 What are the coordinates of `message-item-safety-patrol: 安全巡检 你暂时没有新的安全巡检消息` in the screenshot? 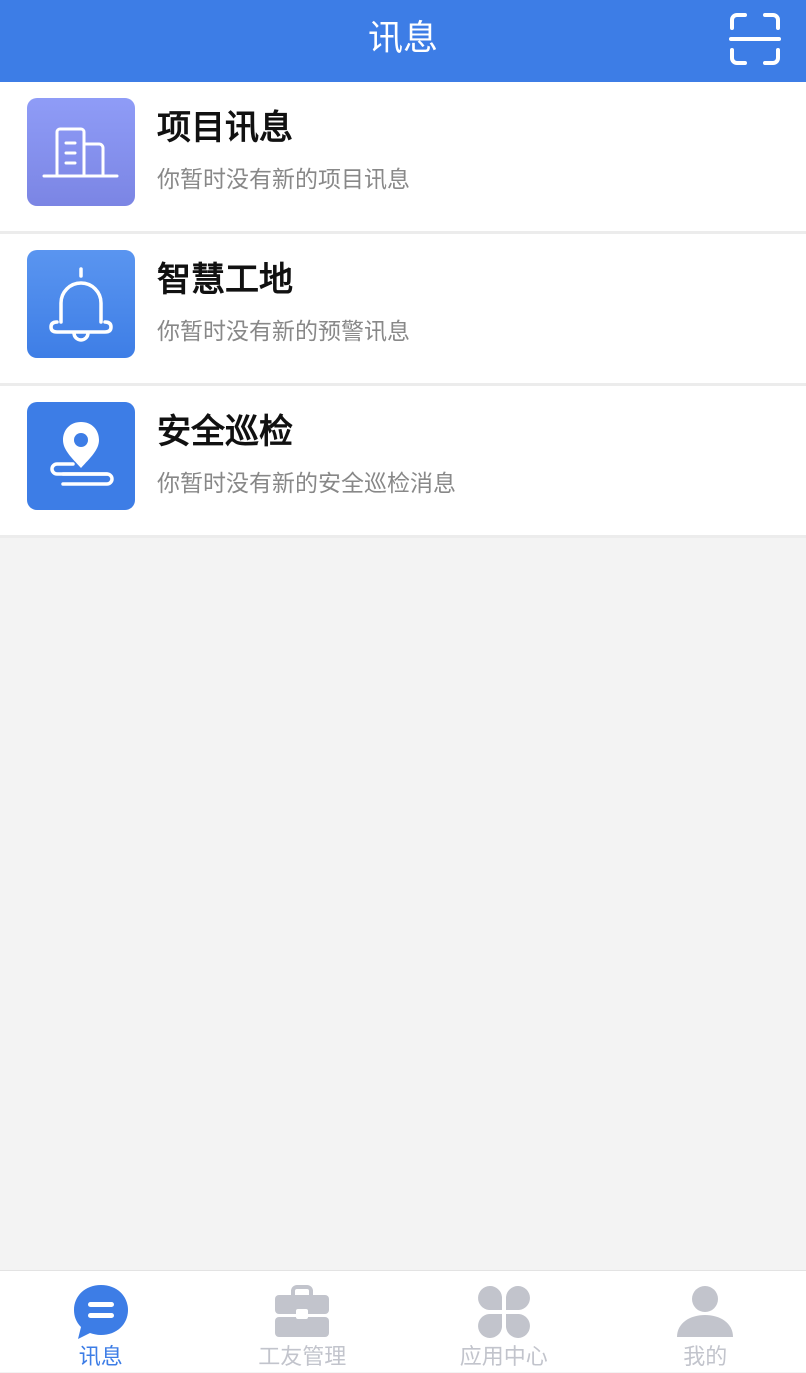 It's located at (403, 462).